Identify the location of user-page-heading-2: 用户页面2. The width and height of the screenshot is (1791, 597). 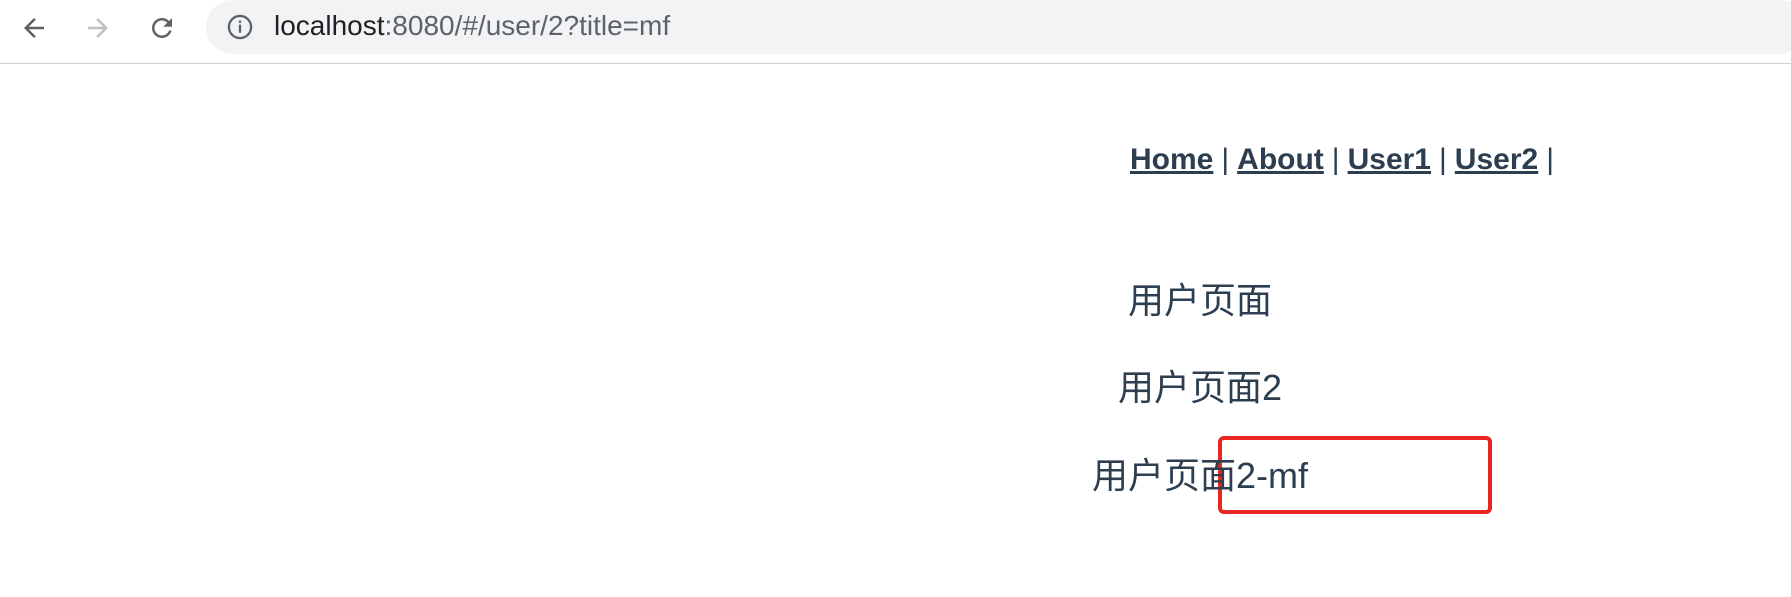
(1200, 388).